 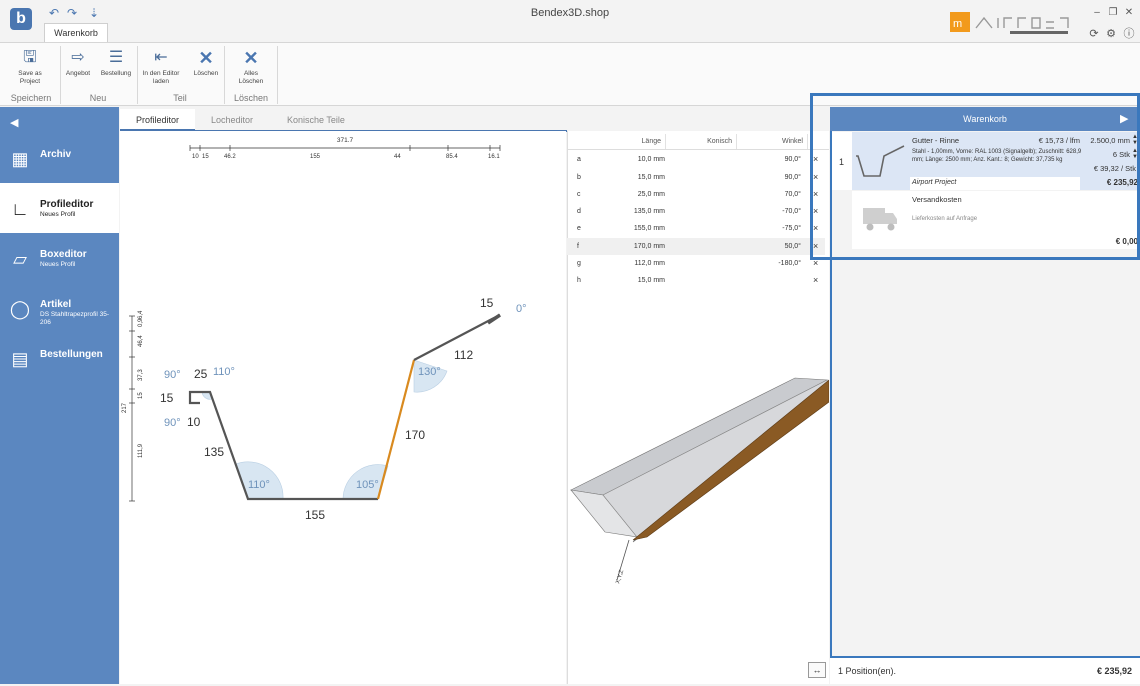 I want to click on sidebar-item-label: Archiv, so click(x=56, y=154).